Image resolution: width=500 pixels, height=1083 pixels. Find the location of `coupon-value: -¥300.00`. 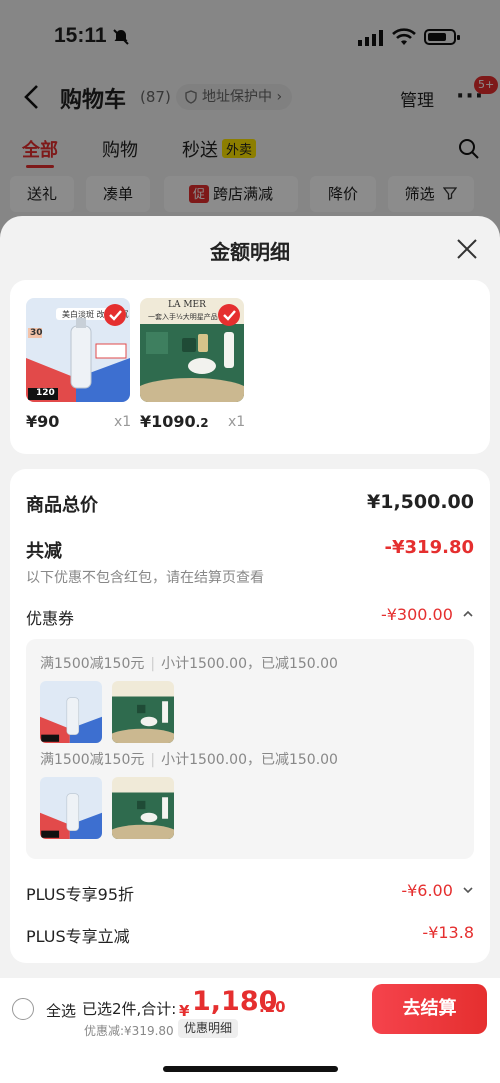

coupon-value: -¥300.00 is located at coordinates (416, 614).